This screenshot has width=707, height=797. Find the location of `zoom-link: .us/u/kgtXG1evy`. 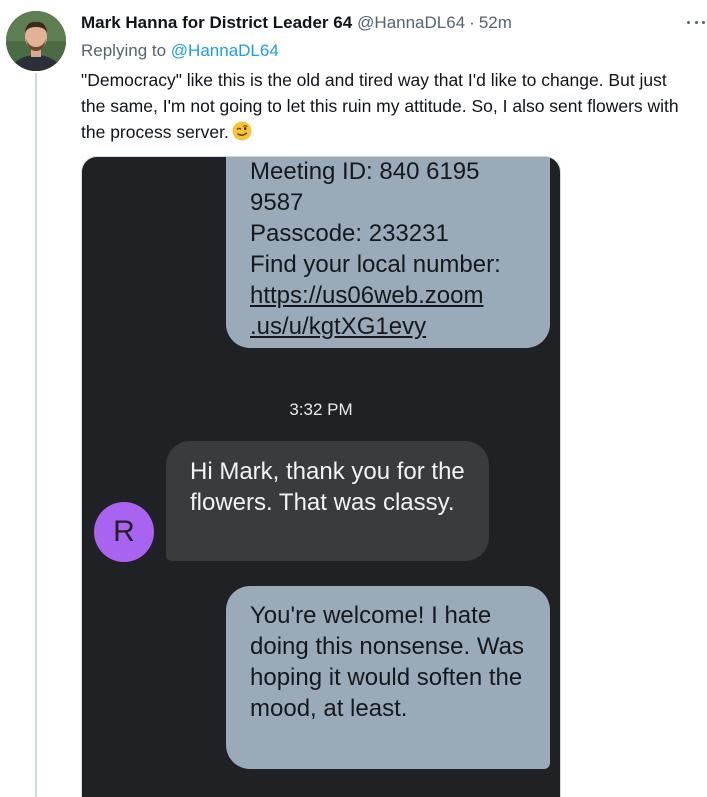

zoom-link: .us/u/kgtXG1evy is located at coordinates (388, 326).